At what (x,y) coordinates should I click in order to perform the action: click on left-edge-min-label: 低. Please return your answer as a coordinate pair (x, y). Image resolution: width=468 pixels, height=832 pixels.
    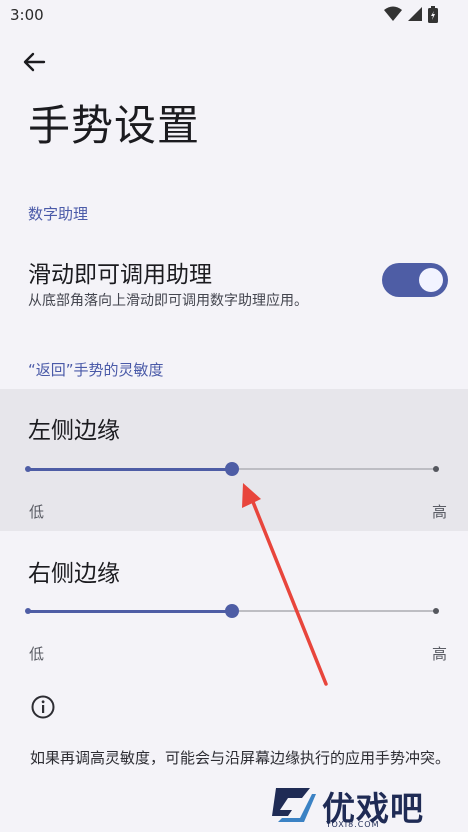
    Looking at the image, I should click on (37, 512).